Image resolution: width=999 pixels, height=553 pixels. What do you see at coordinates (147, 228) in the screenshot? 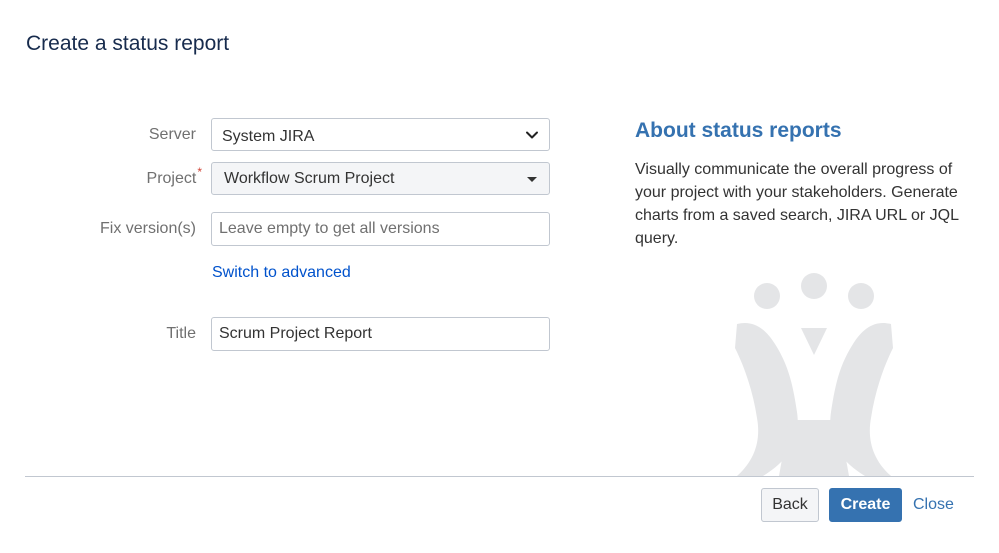
I see `fix-versions-label: Fix version(s)` at bounding box center [147, 228].